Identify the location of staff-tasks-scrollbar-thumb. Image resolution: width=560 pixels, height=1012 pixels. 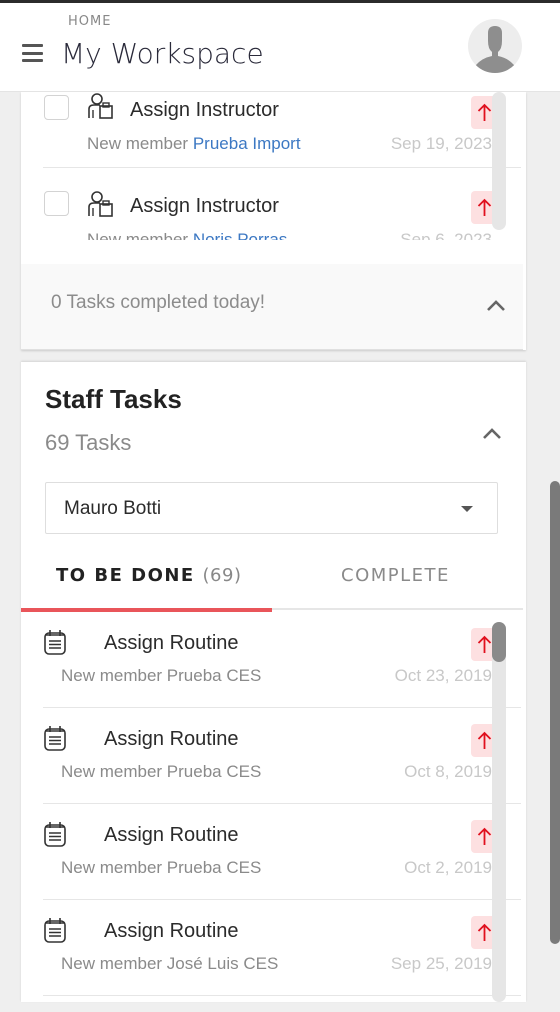
(499, 642).